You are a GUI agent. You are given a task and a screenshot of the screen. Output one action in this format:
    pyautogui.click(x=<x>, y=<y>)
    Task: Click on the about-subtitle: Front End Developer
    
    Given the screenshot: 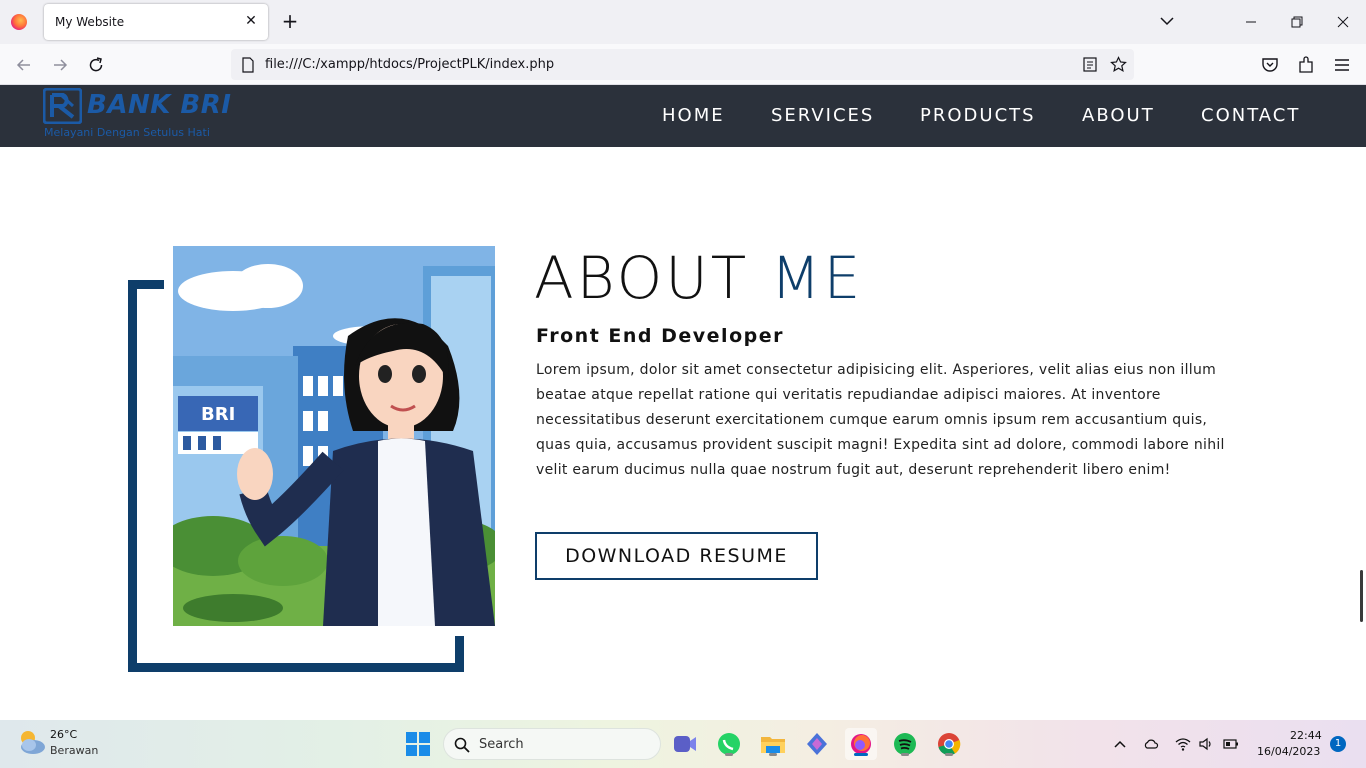 What is the action you would take?
    pyautogui.click(x=660, y=336)
    